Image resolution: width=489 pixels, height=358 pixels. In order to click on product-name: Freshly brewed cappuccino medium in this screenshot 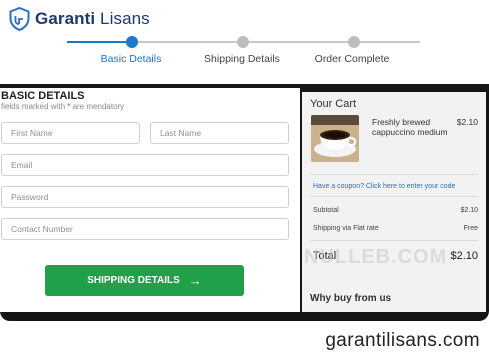, I will do `click(410, 127)`.